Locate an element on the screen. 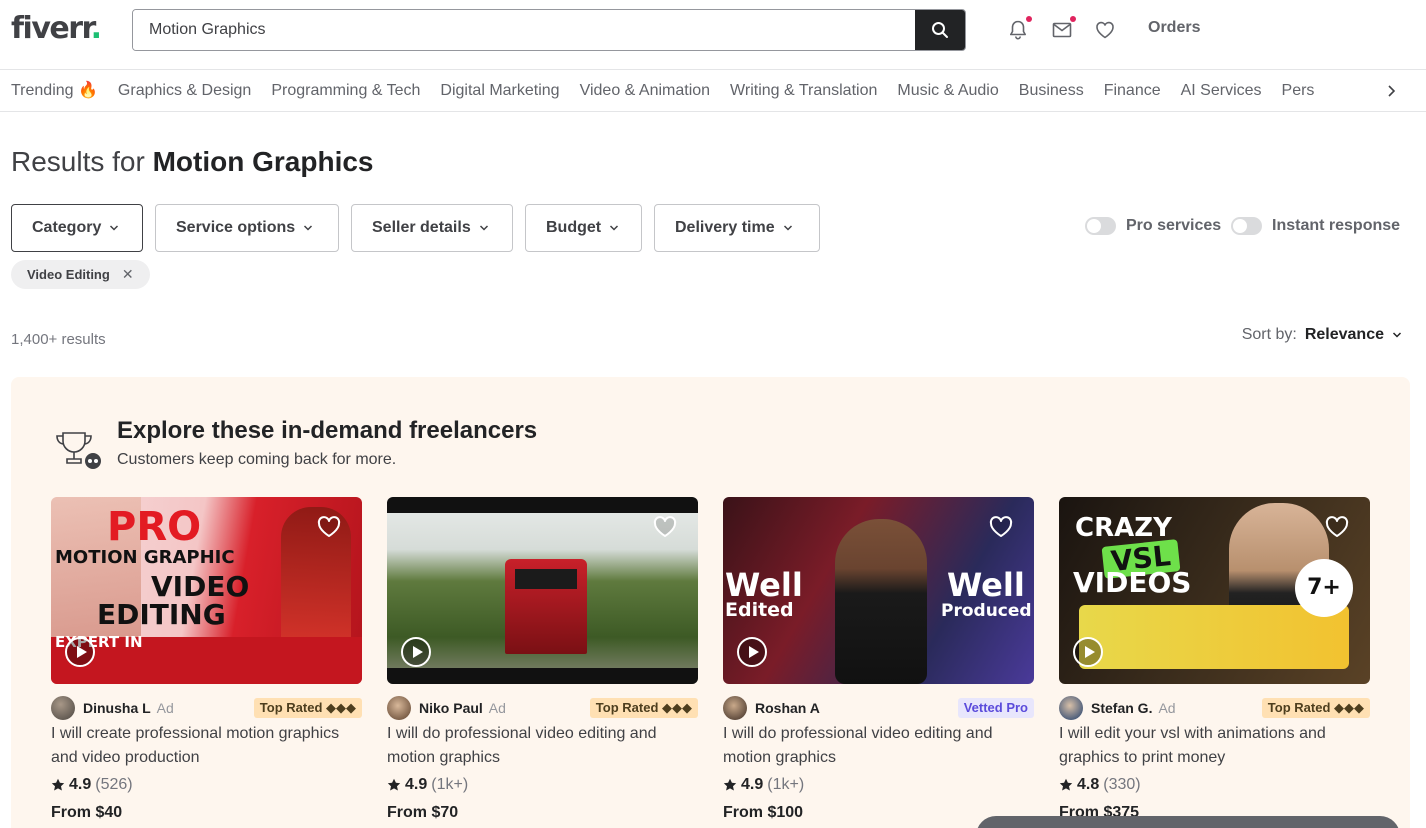 The image size is (1426, 828). filter-budget: Budget is located at coordinates (583, 228).